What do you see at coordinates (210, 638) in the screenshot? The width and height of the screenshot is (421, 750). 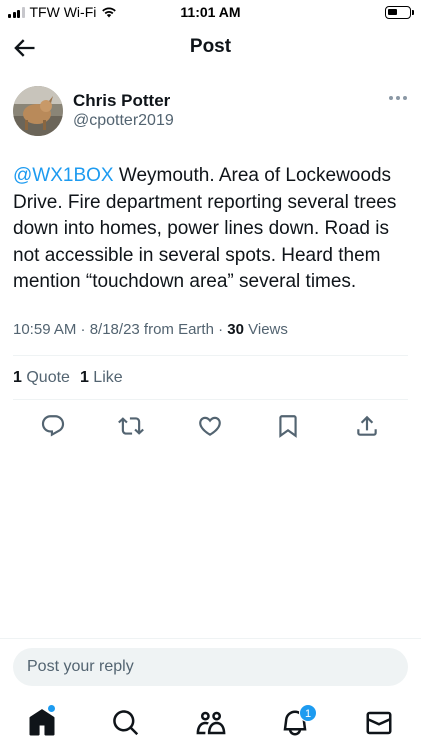 I see `reply-divider` at bounding box center [210, 638].